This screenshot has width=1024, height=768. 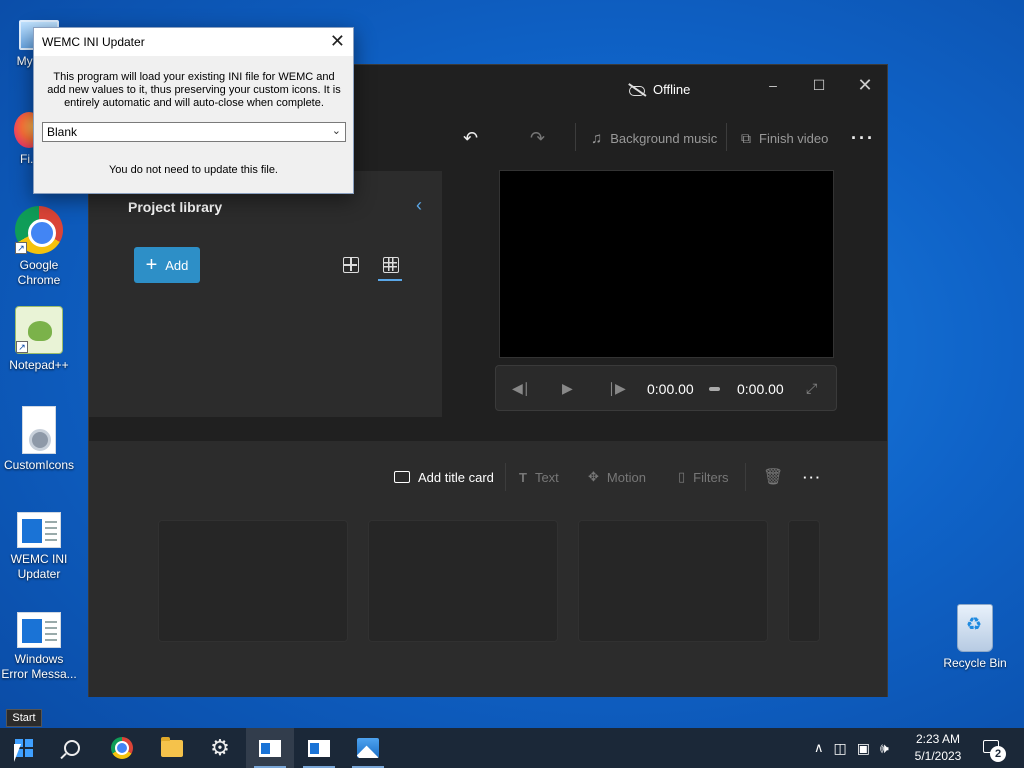 I want to click on notification-count: 2, so click(x=998, y=754).